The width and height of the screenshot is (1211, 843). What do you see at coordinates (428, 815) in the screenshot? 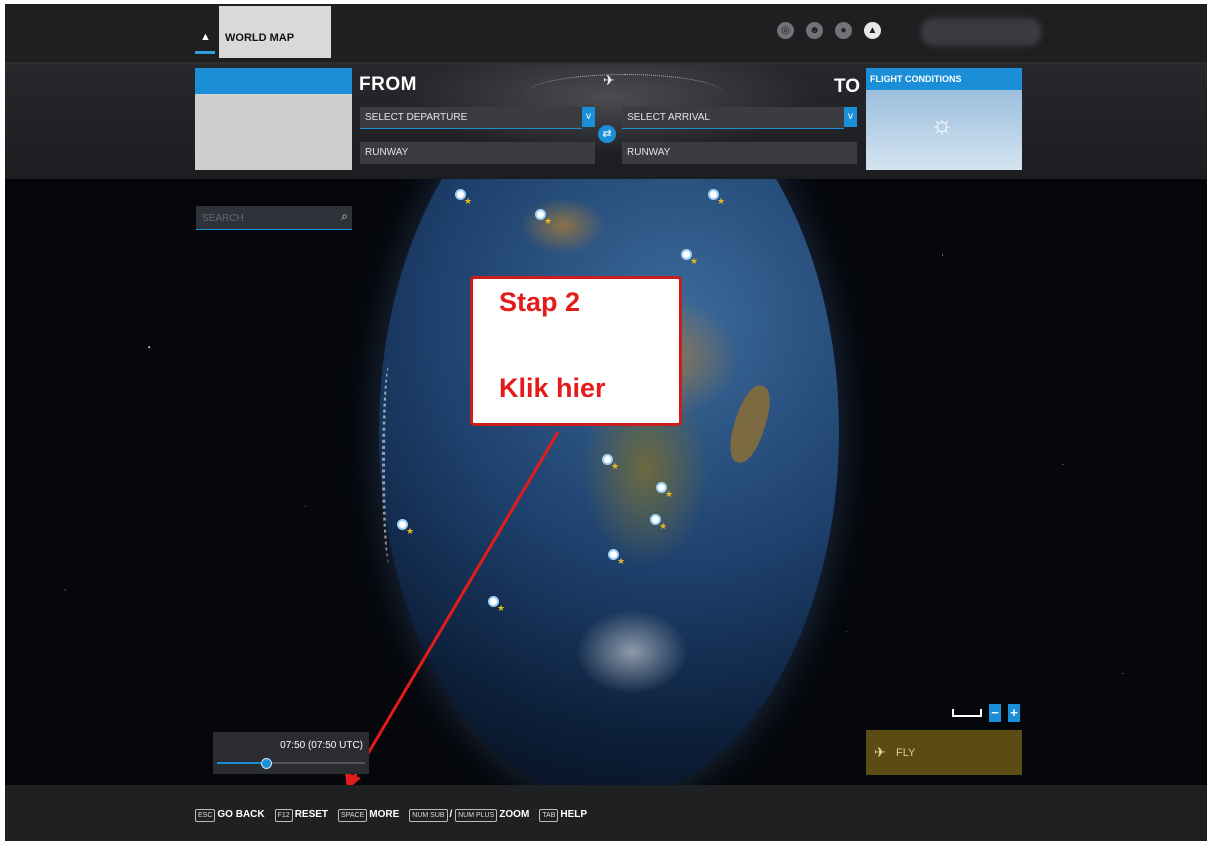
I see `key-num-sub: NUM SUB` at bounding box center [428, 815].